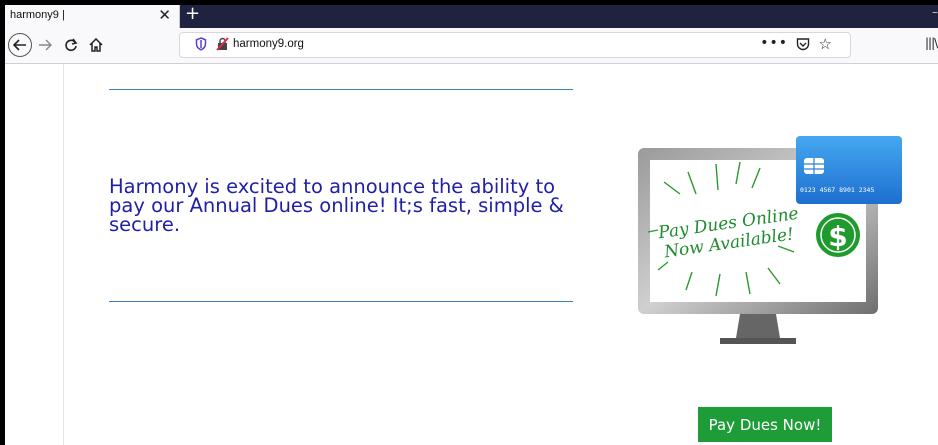 The width and height of the screenshot is (938, 445). Describe the element at coordinates (515, 45) in the screenshot. I see `url-bar: harmony9.org ••• ☆` at that location.